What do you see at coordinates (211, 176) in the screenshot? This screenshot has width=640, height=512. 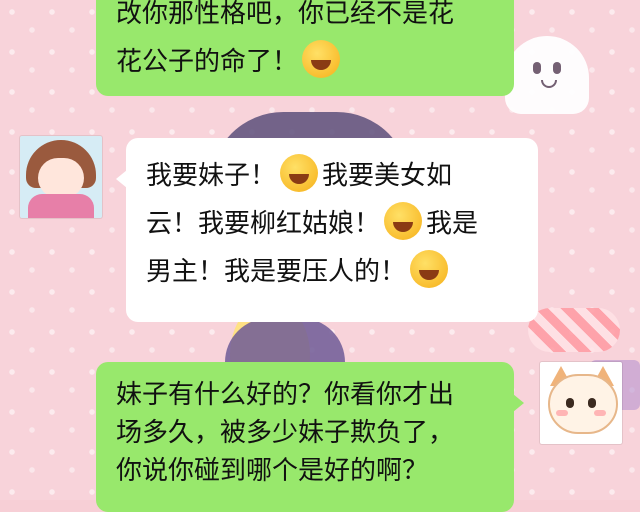 I see `message-text: 我要妹子！` at bounding box center [211, 176].